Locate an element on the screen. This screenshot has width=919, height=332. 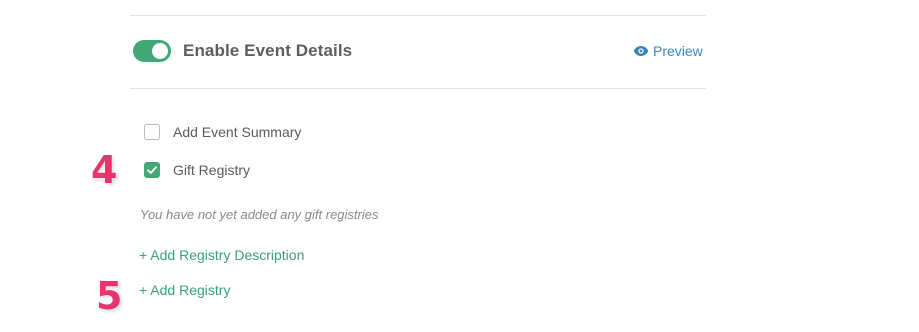
preview-label: Preview is located at coordinates (678, 51).